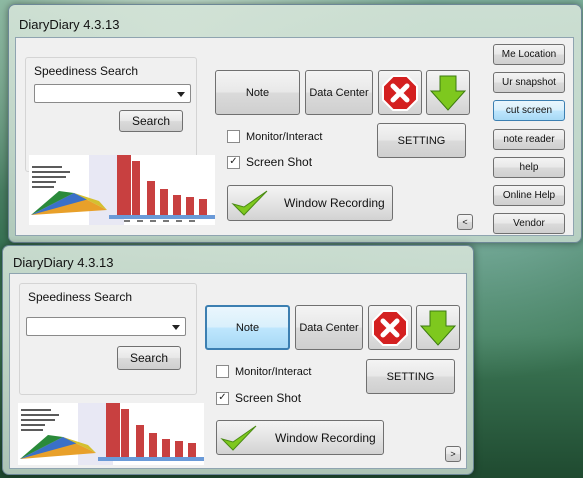  What do you see at coordinates (529, 195) in the screenshot?
I see `online-help-button: Online Help` at bounding box center [529, 195].